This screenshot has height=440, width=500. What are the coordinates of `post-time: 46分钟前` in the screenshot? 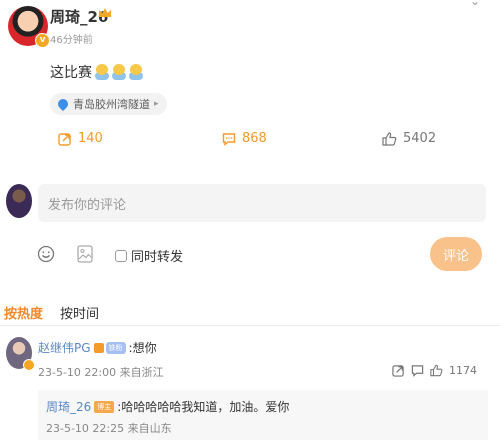 It's located at (71, 40).